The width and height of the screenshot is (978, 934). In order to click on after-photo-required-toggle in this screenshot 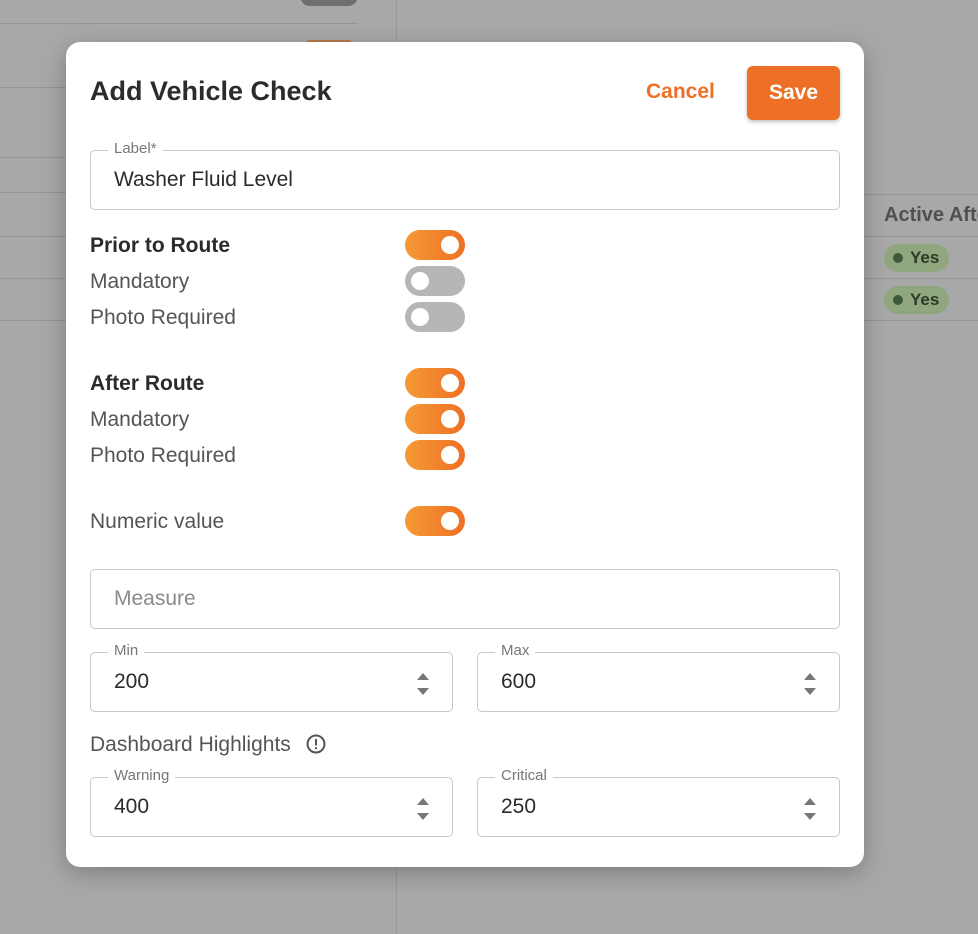, I will do `click(435, 455)`.